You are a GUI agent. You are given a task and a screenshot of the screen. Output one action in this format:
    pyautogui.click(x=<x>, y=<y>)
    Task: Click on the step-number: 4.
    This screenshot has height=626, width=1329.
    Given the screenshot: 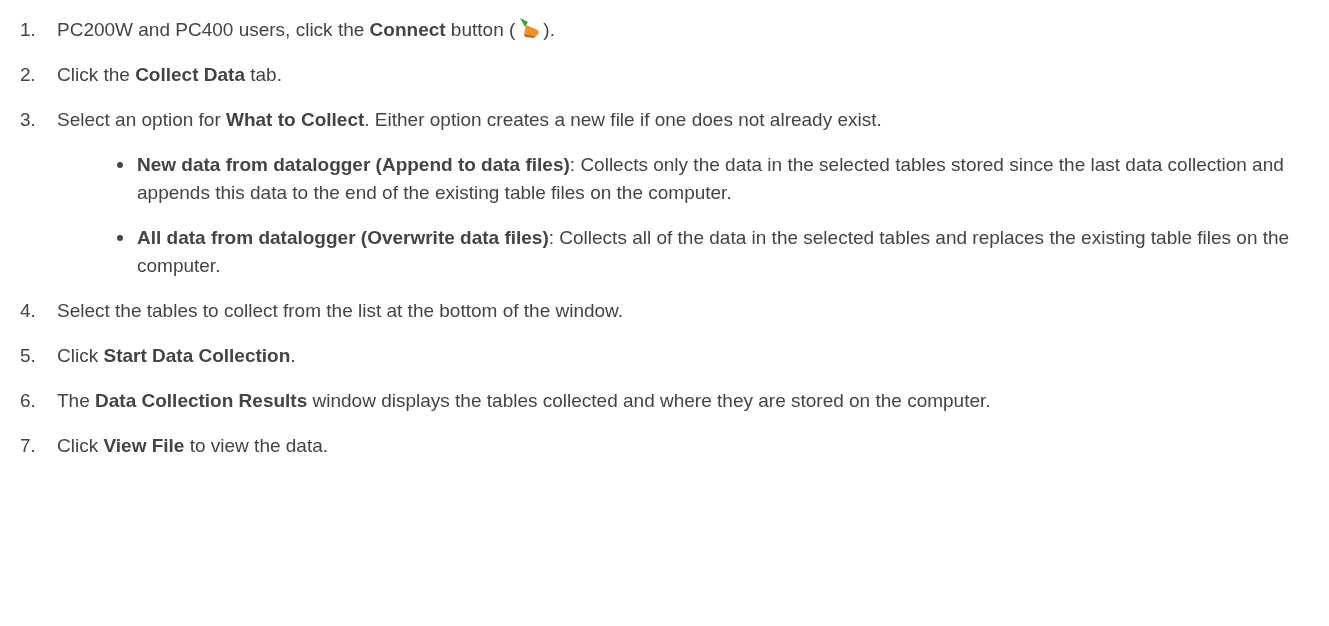 What is the action you would take?
    pyautogui.click(x=28, y=311)
    